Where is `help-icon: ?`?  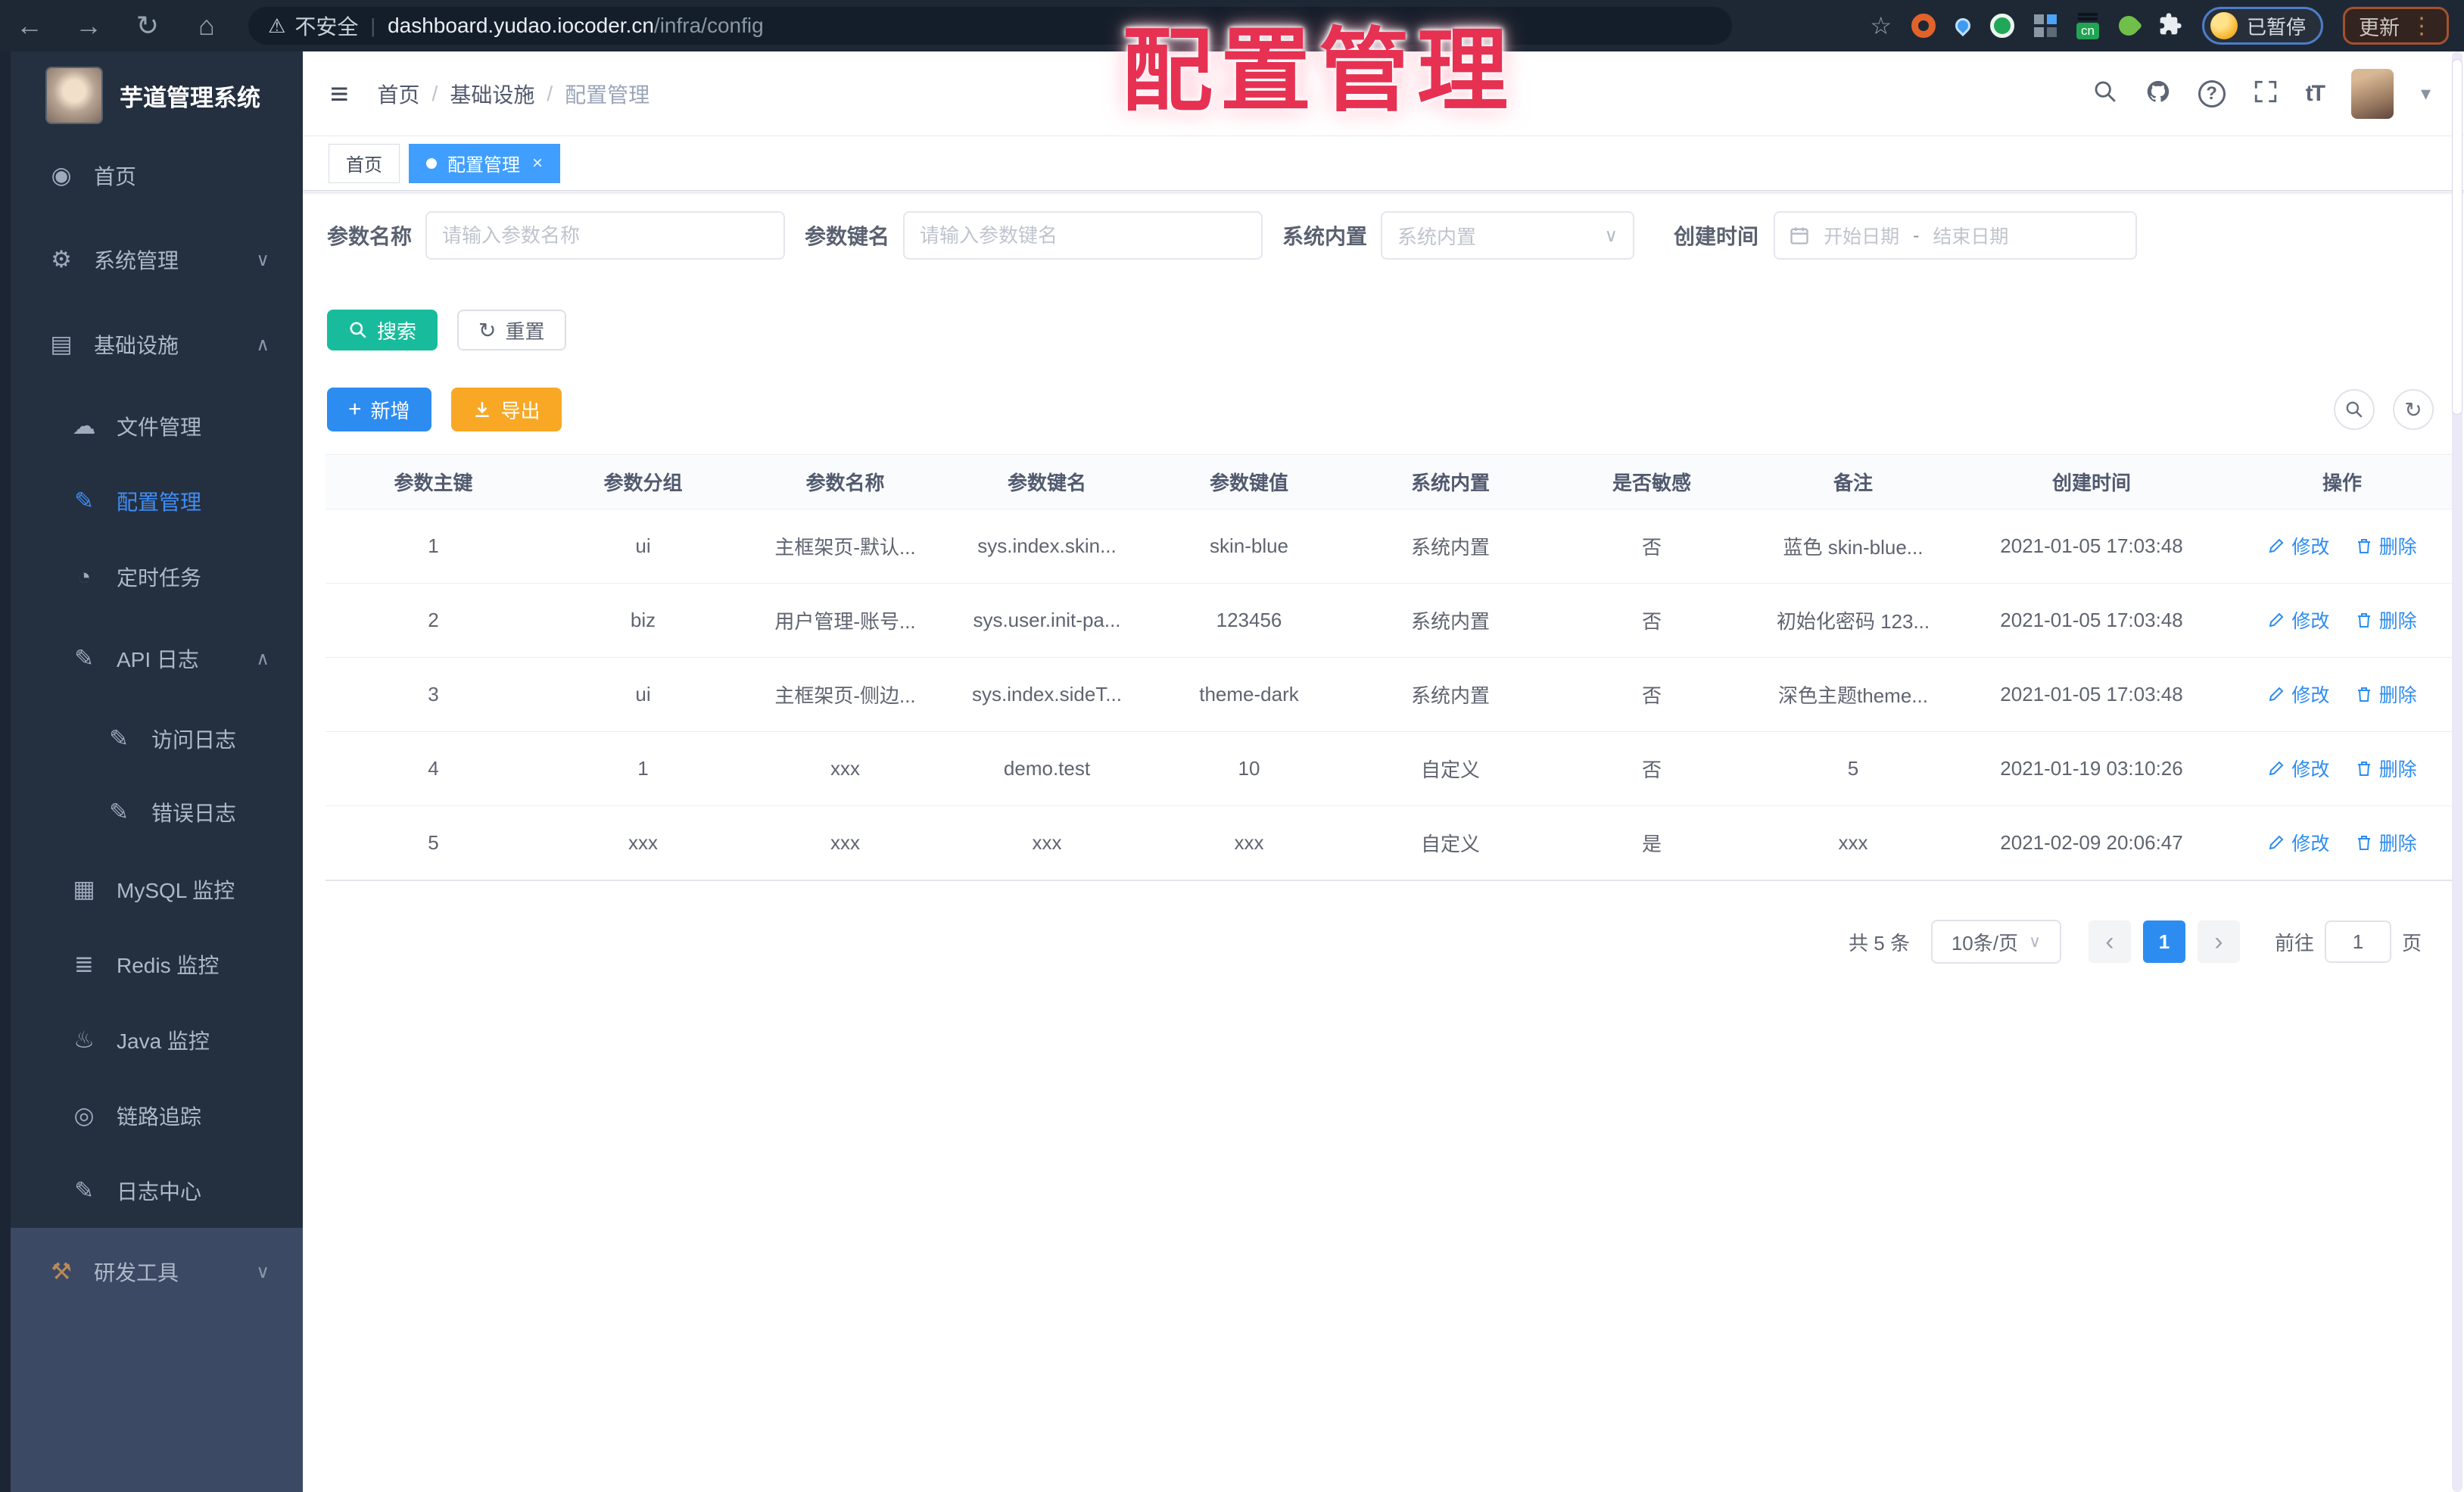 help-icon: ? is located at coordinates (2212, 93).